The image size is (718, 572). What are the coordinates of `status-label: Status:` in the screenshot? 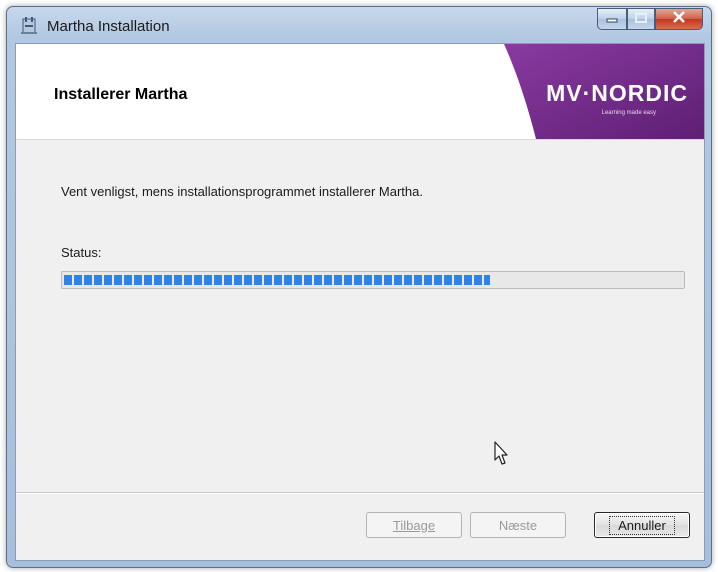 It's located at (81, 252).